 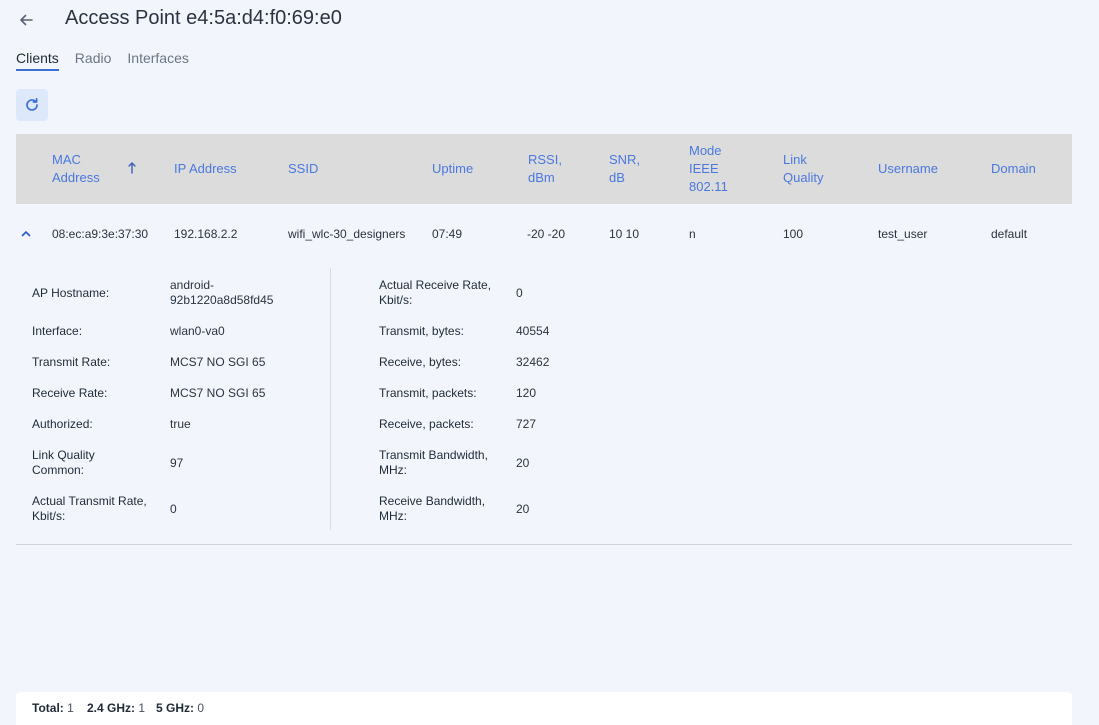 What do you see at coordinates (923, 169) in the screenshot?
I see `column-header-username: Username` at bounding box center [923, 169].